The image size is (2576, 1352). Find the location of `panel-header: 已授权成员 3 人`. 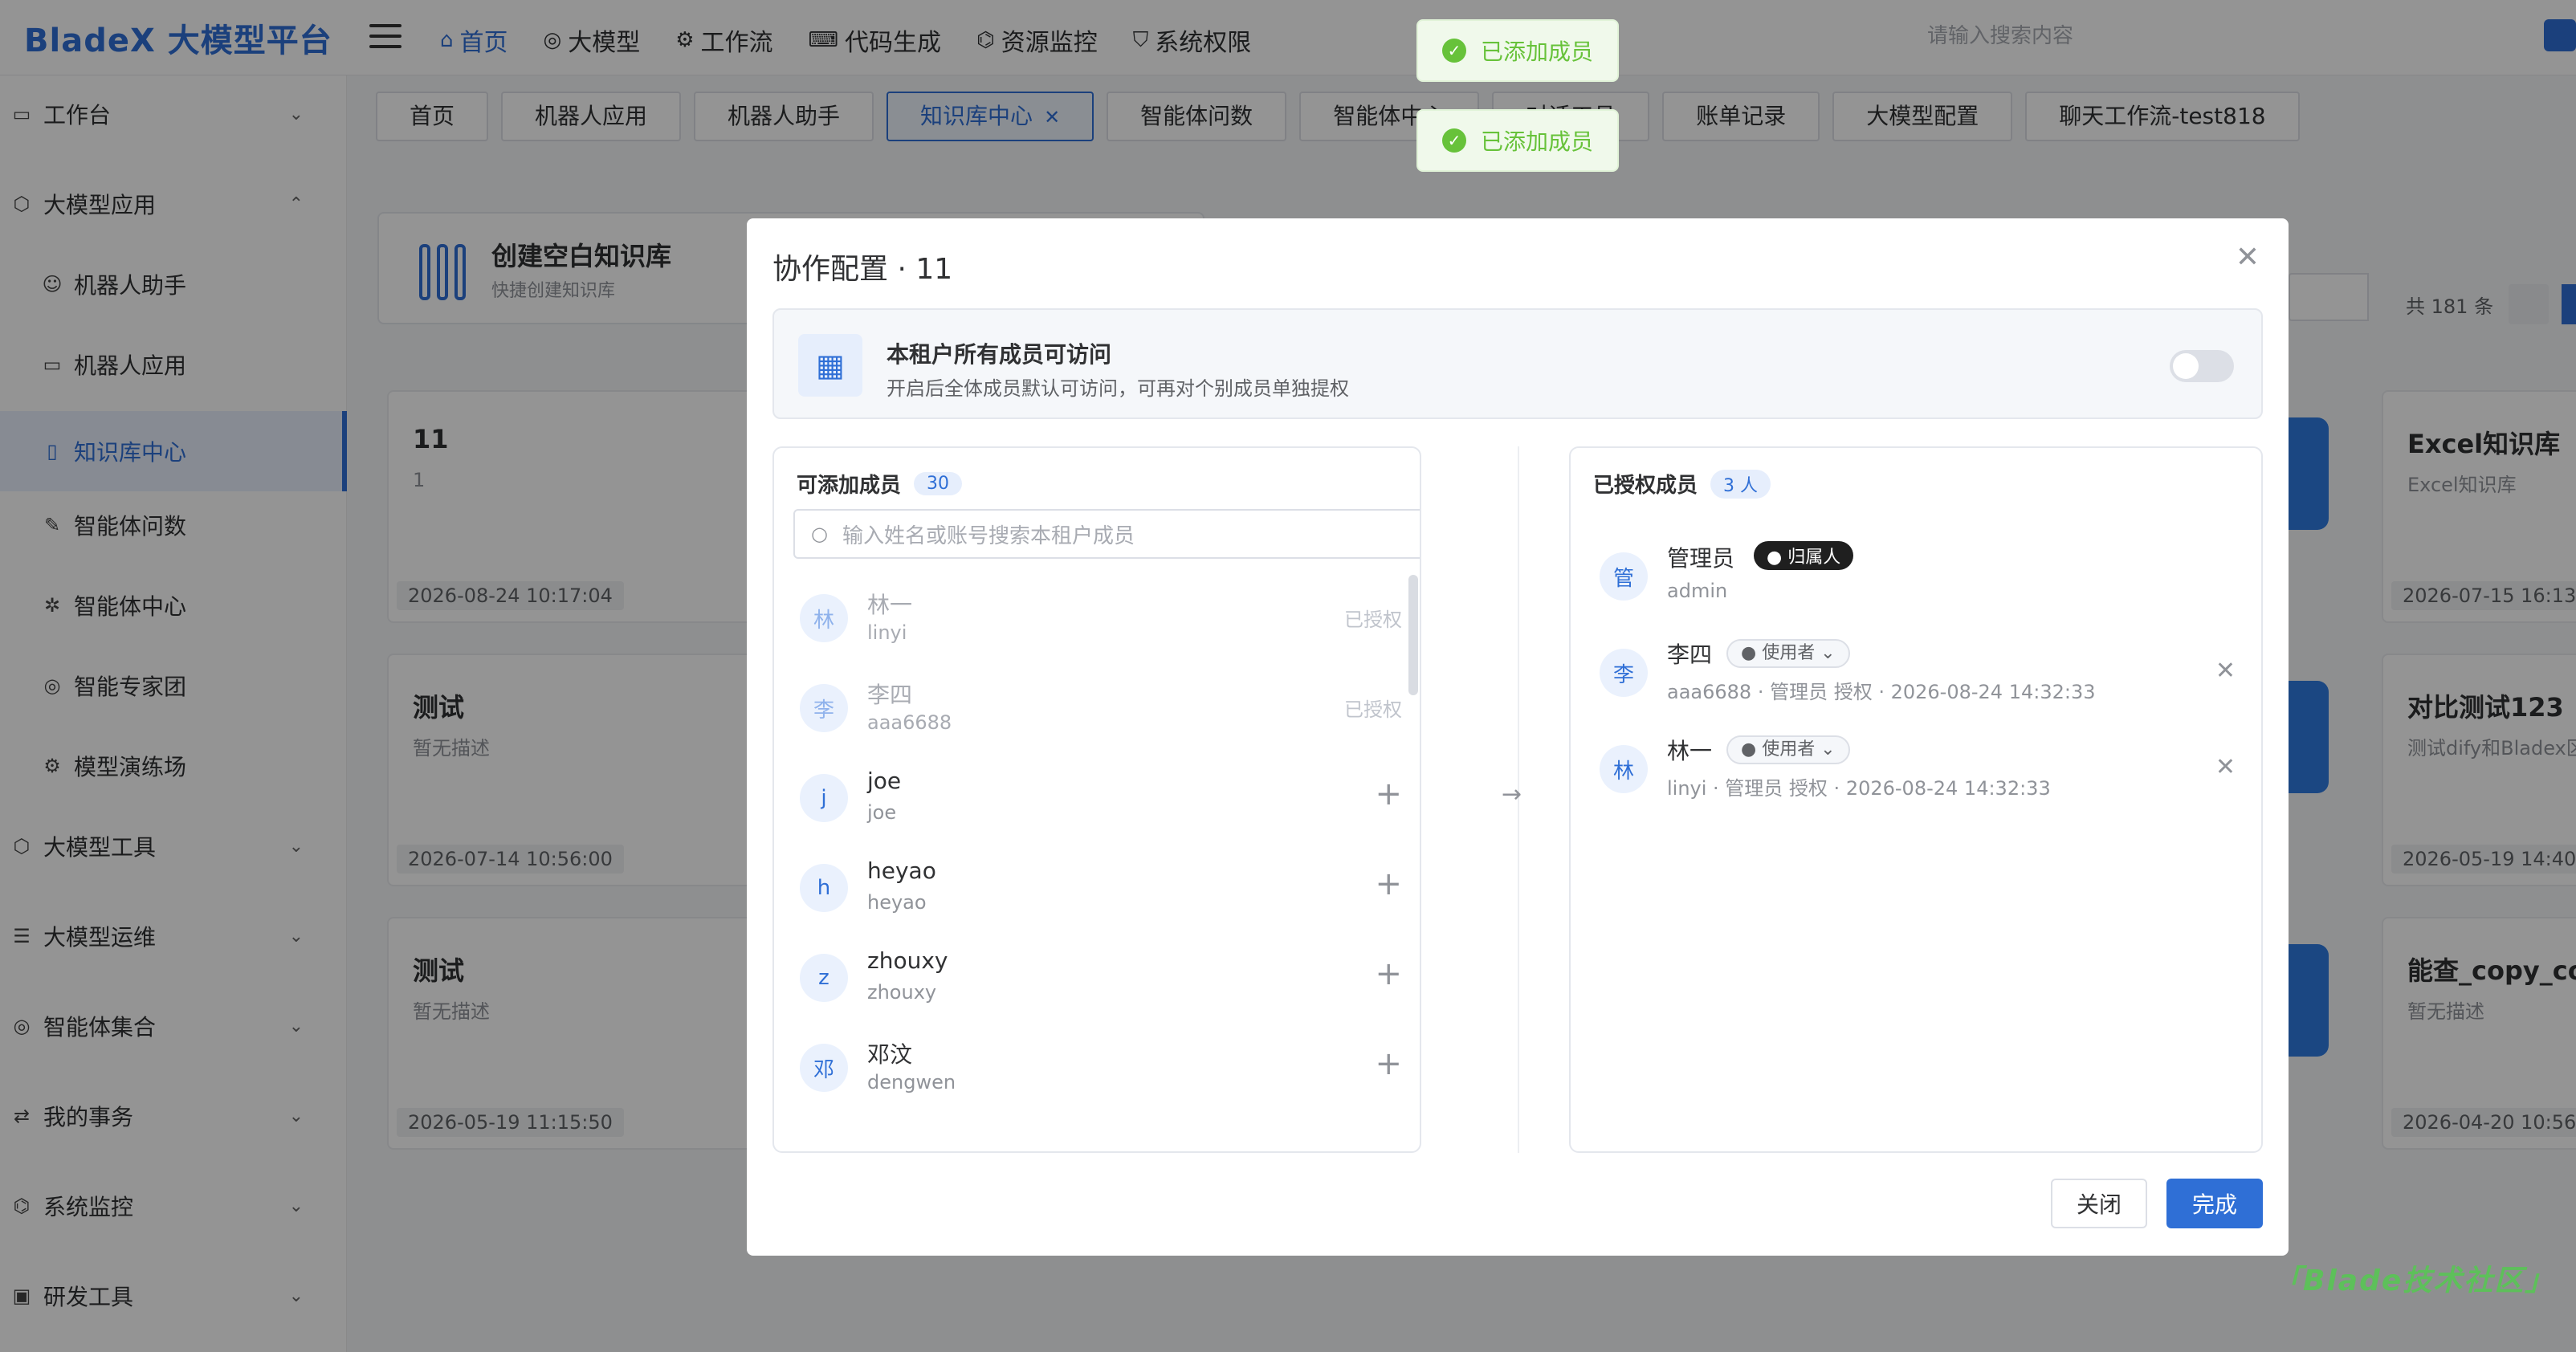

panel-header: 已授权成员 3 人 is located at coordinates (1682, 484).